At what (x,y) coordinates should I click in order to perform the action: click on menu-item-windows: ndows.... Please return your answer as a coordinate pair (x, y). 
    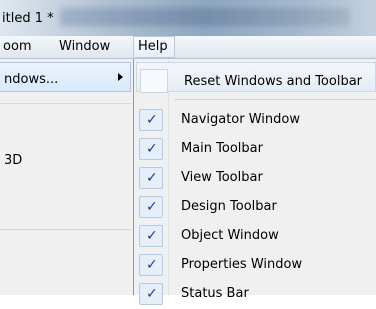
    Looking at the image, I should click on (65, 77).